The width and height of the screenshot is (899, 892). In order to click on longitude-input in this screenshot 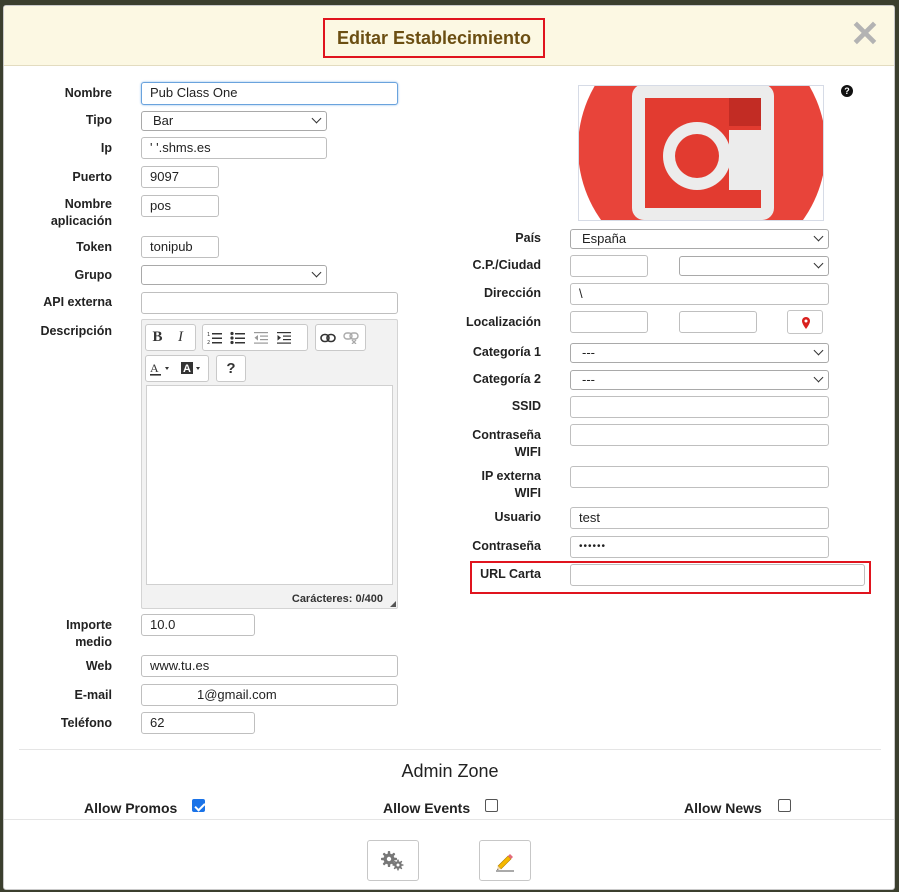, I will do `click(718, 322)`.